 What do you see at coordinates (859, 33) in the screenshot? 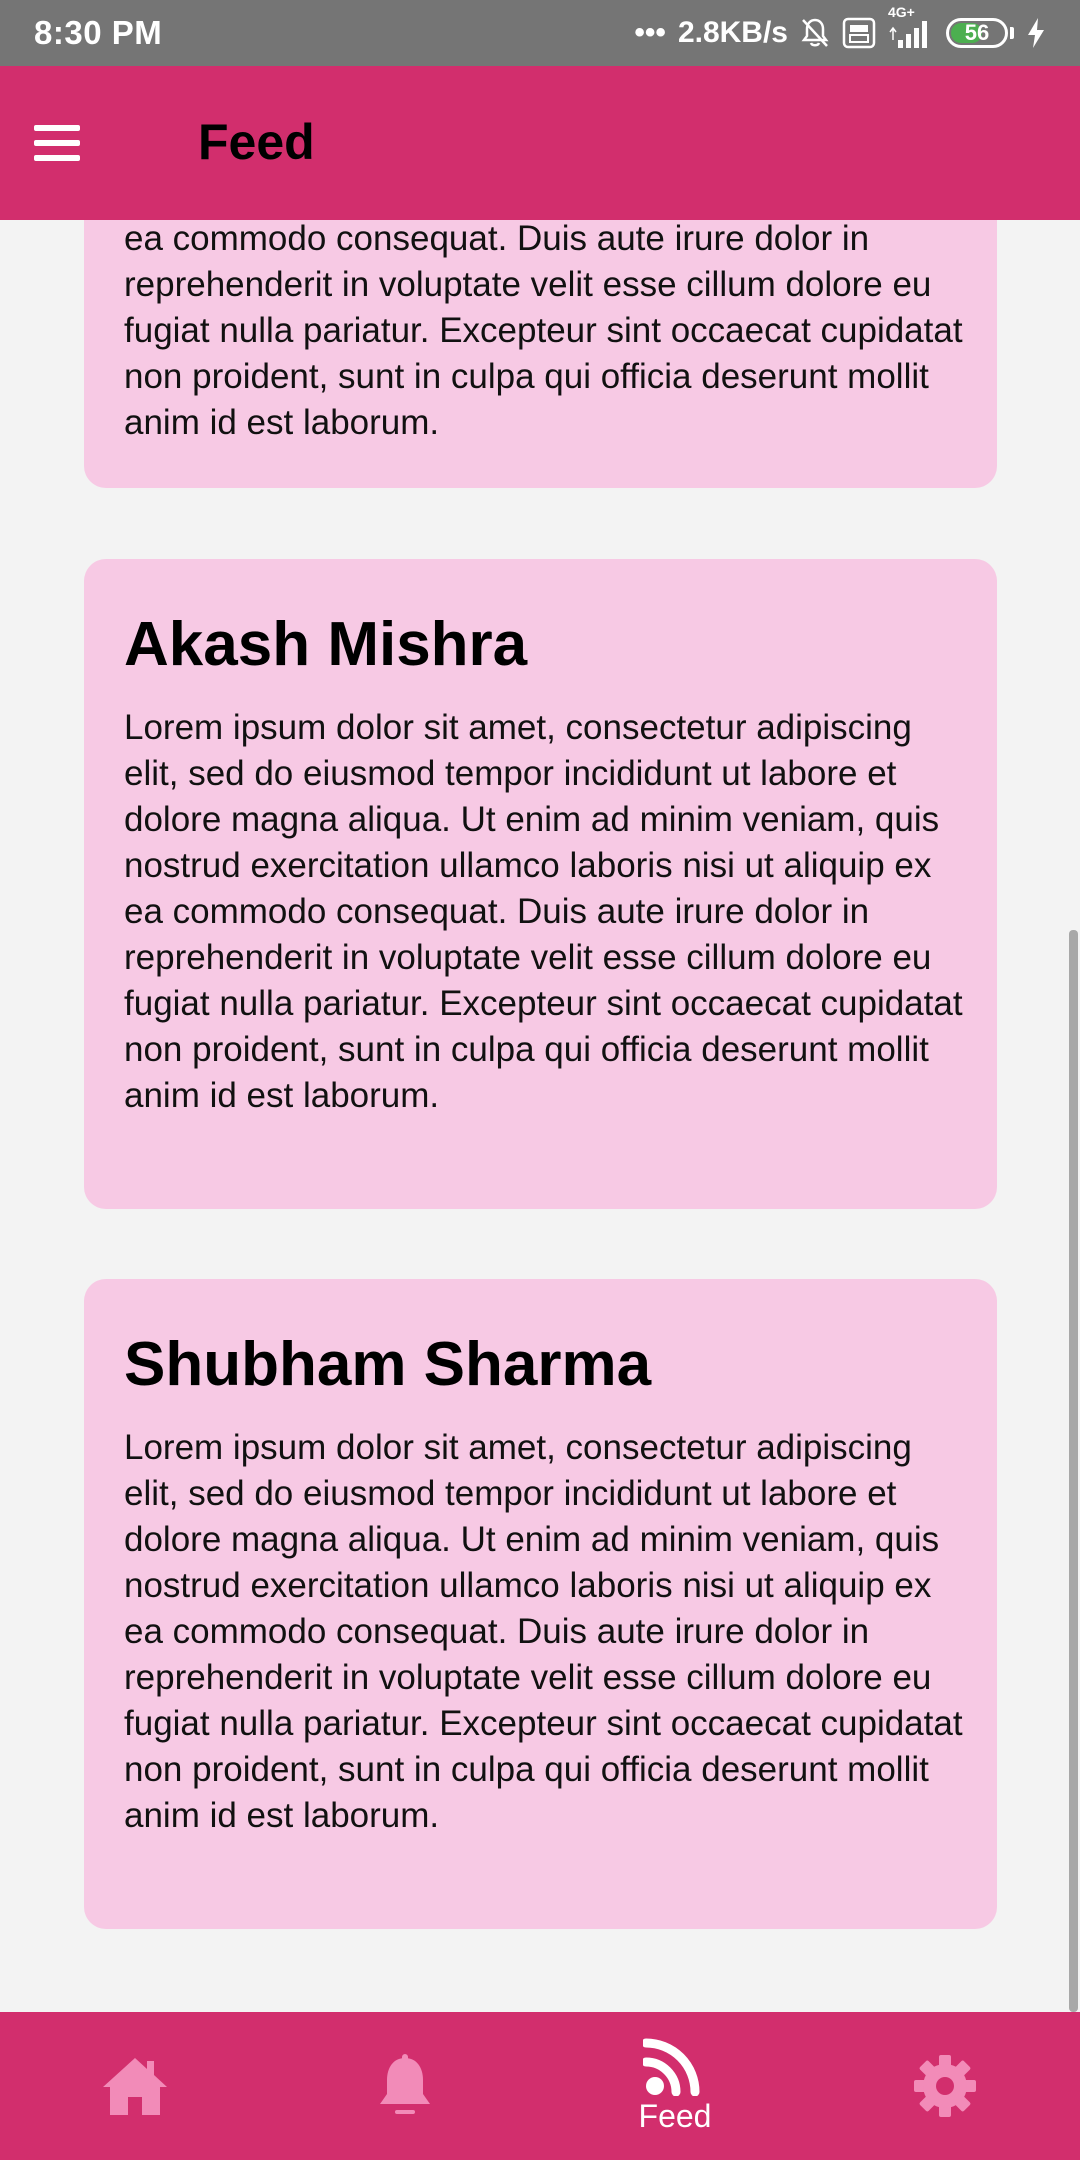
I see `volte-icon` at bounding box center [859, 33].